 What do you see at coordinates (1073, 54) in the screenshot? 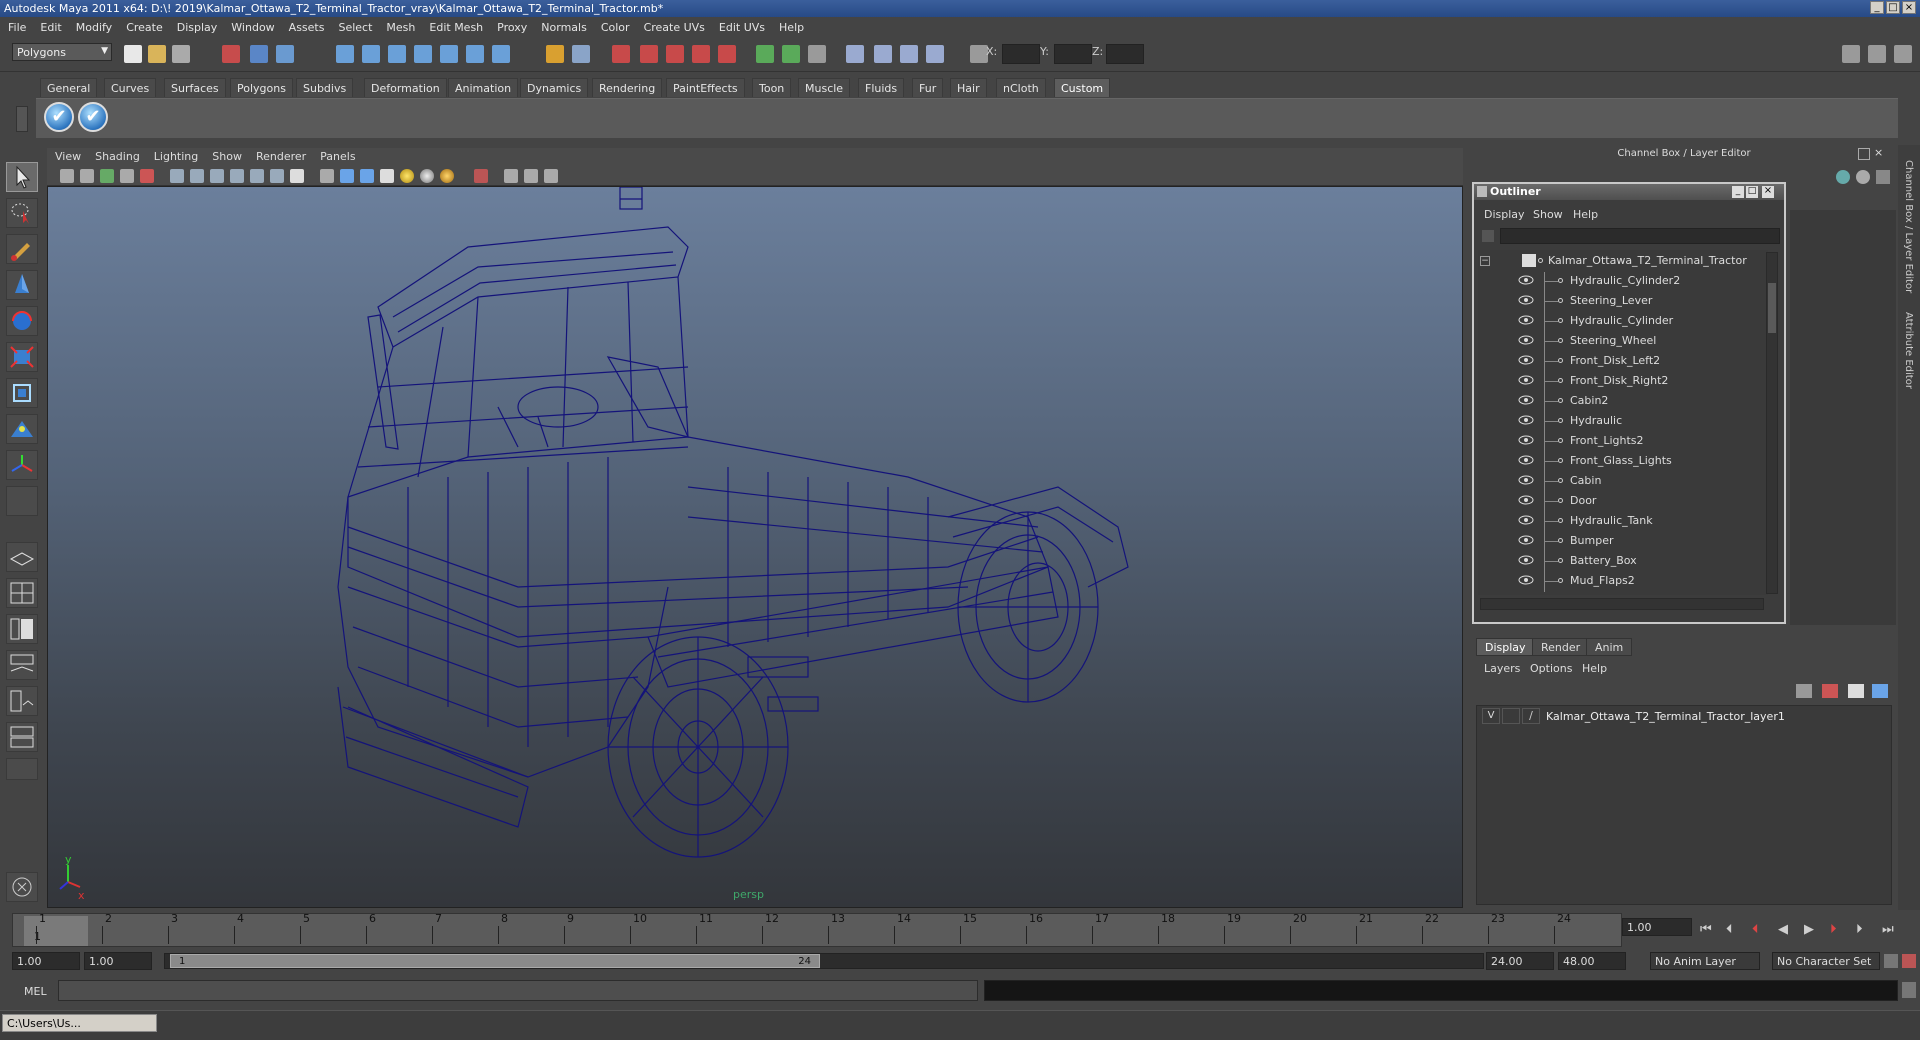
I see `y-field` at bounding box center [1073, 54].